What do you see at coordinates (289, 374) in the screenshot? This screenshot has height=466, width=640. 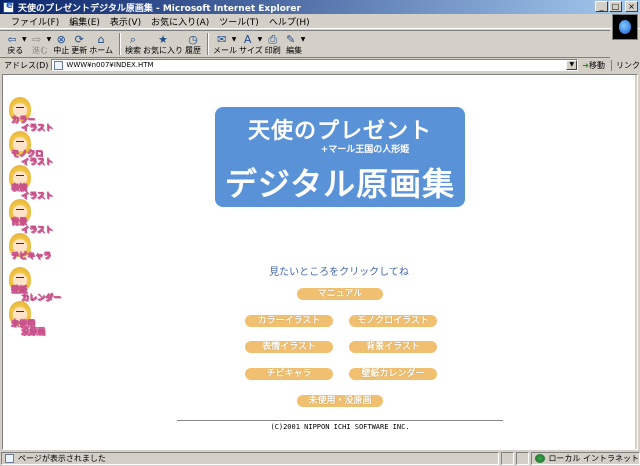 I see `chibi-link: チビキャラ` at bounding box center [289, 374].